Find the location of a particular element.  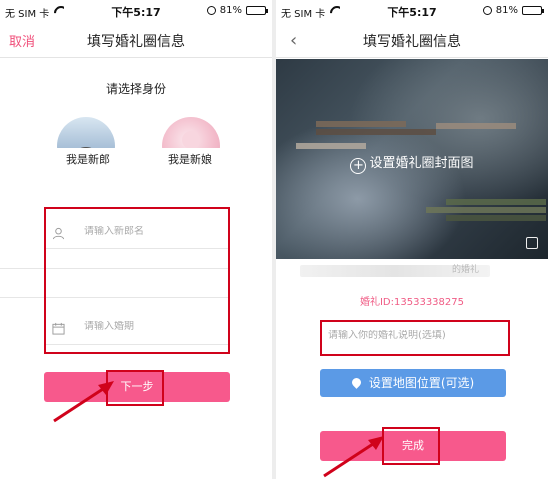

wedding-date-field is located at coordinates (137, 329).